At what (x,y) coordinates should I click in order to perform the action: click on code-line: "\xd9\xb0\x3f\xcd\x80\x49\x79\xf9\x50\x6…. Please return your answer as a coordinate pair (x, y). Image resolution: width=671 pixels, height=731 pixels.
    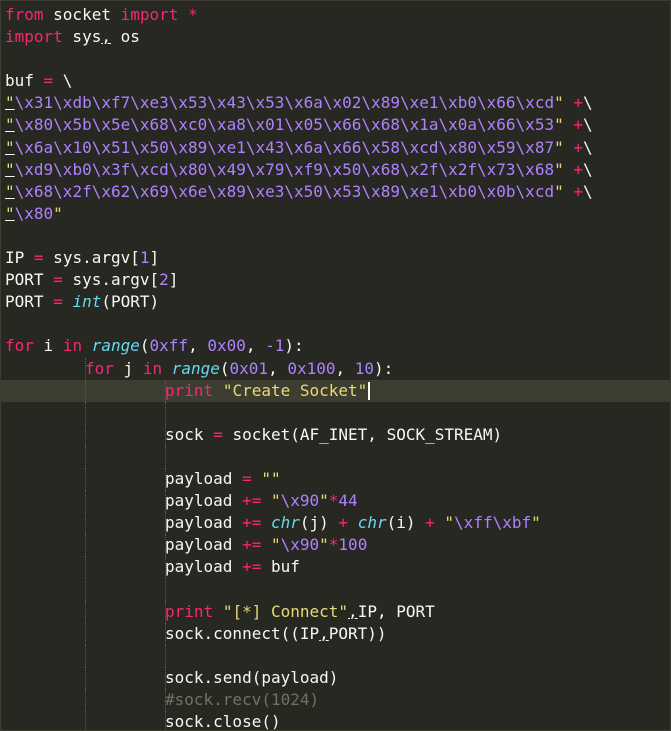
    Looking at the image, I should click on (335, 170).